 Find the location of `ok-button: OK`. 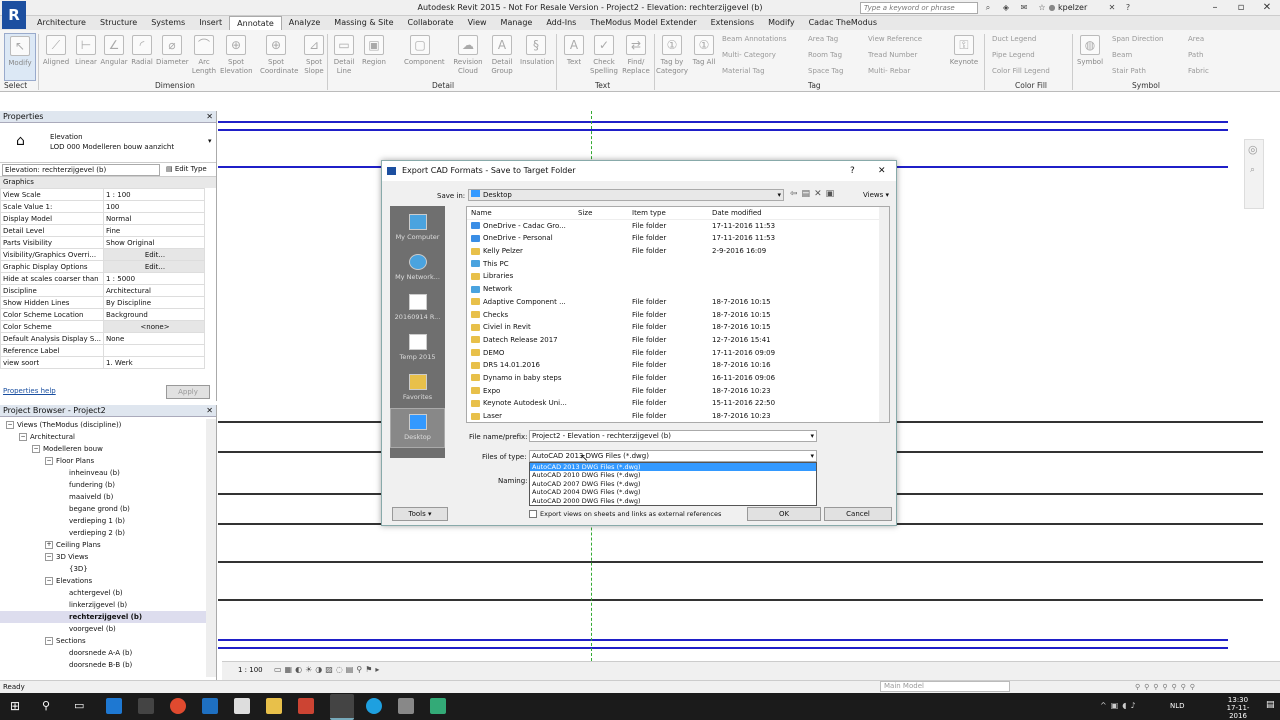

ok-button: OK is located at coordinates (784, 514).